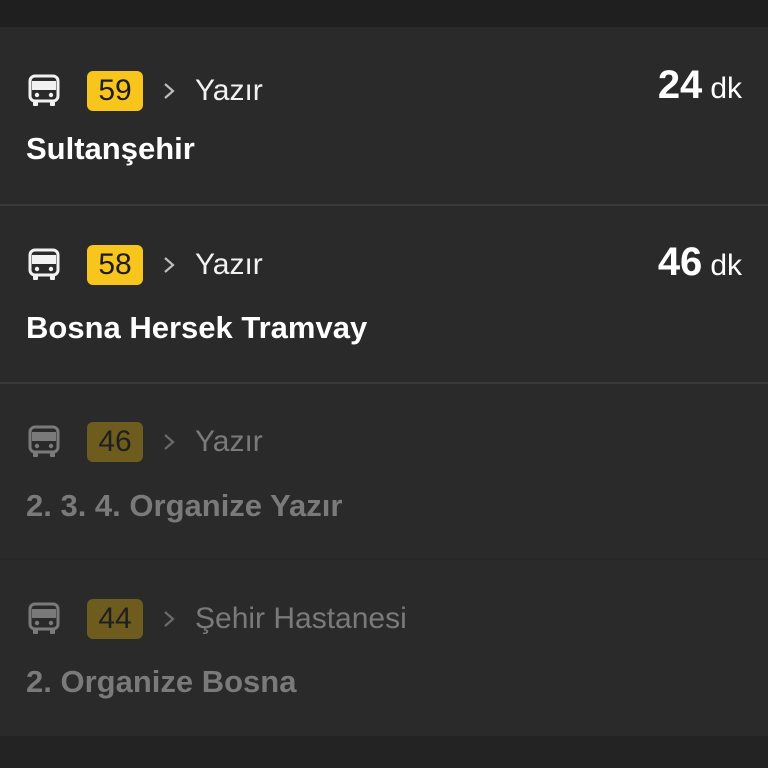  What do you see at coordinates (115, 265) in the screenshot?
I see `route-number-badge: 58` at bounding box center [115, 265].